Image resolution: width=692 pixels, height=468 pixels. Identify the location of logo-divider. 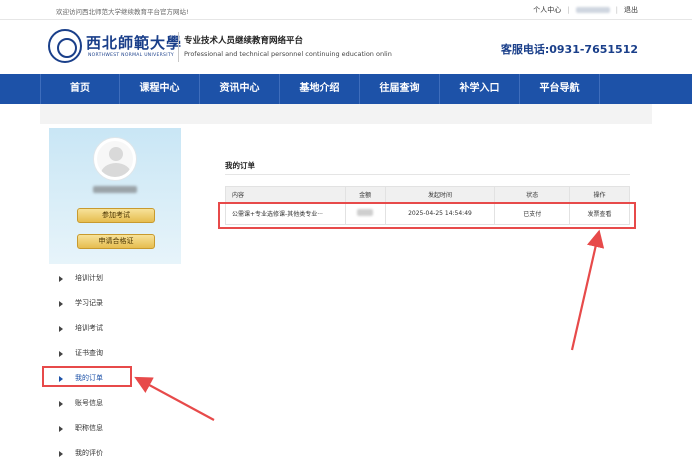
(178, 47).